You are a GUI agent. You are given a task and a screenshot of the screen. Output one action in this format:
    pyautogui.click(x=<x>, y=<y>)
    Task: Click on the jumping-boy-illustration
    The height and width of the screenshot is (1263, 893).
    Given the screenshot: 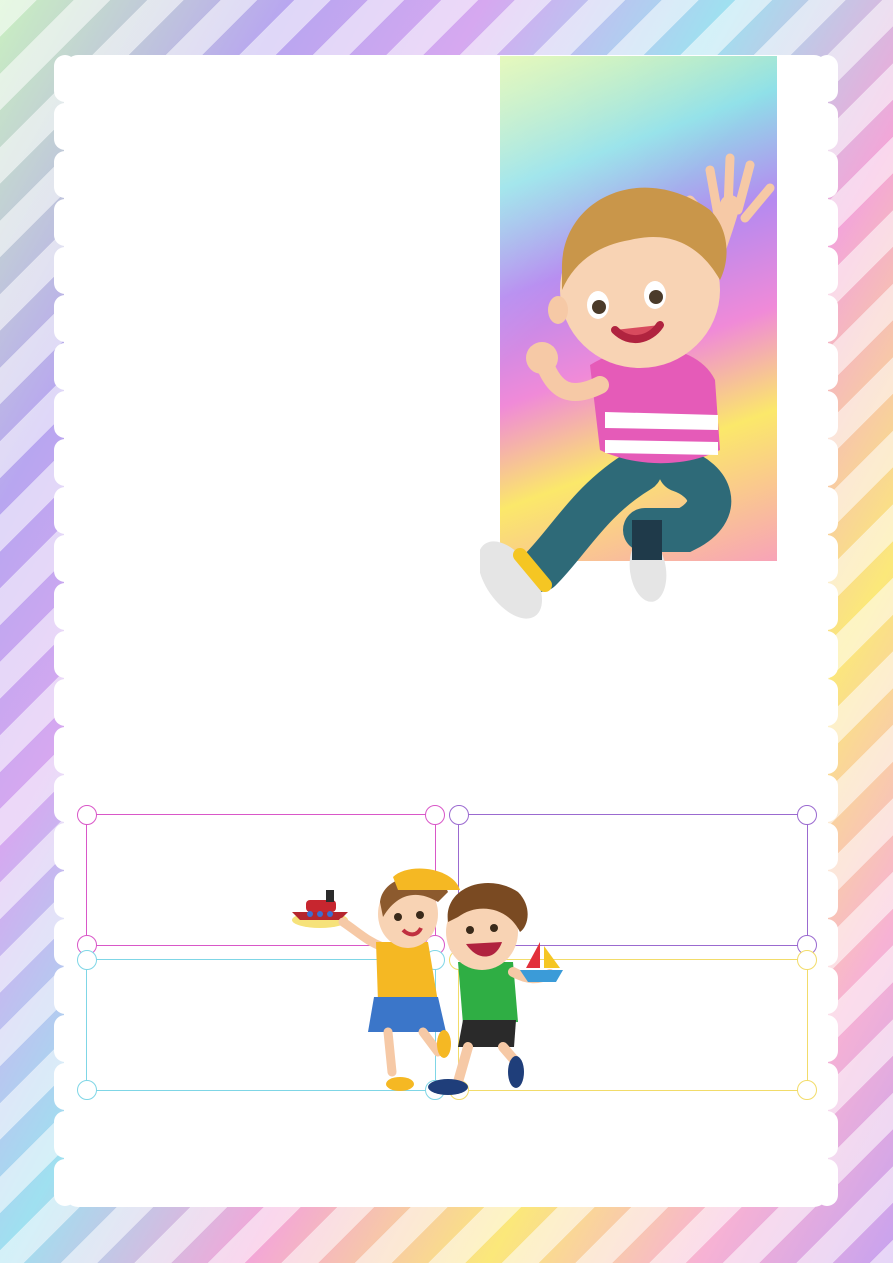 What is the action you would take?
    pyautogui.click(x=627, y=386)
    